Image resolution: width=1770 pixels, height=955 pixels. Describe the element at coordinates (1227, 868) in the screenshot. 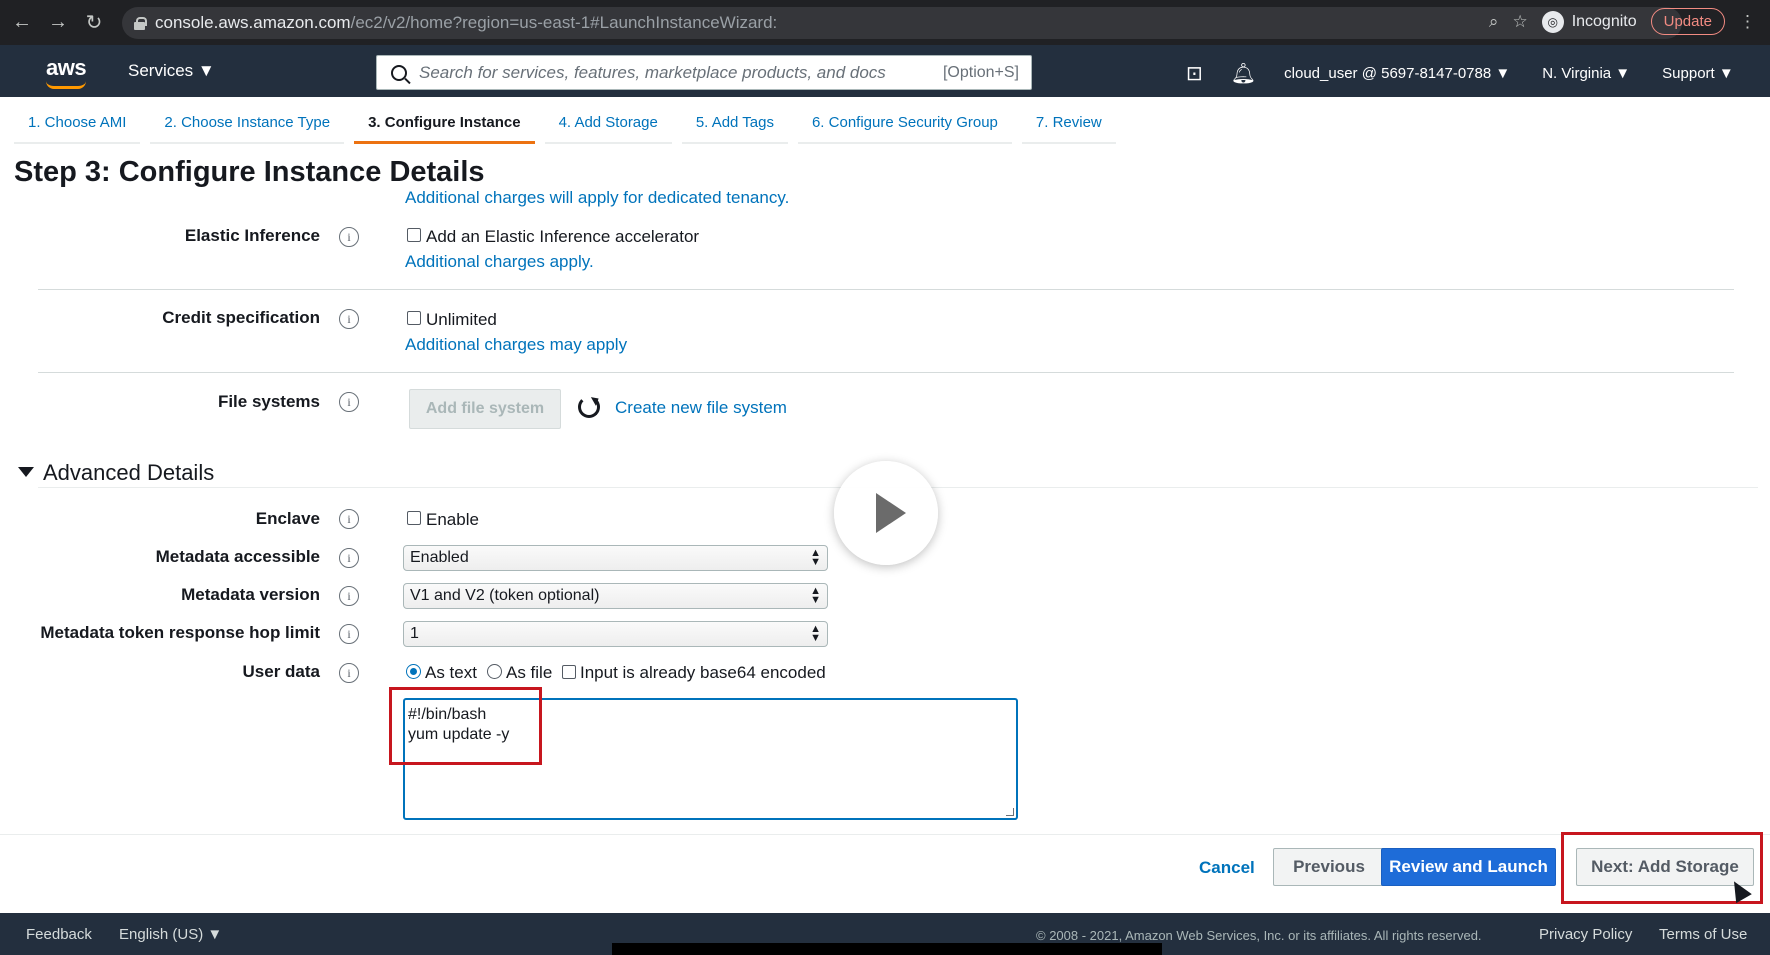

I see `cancel-link: Cancel` at that location.